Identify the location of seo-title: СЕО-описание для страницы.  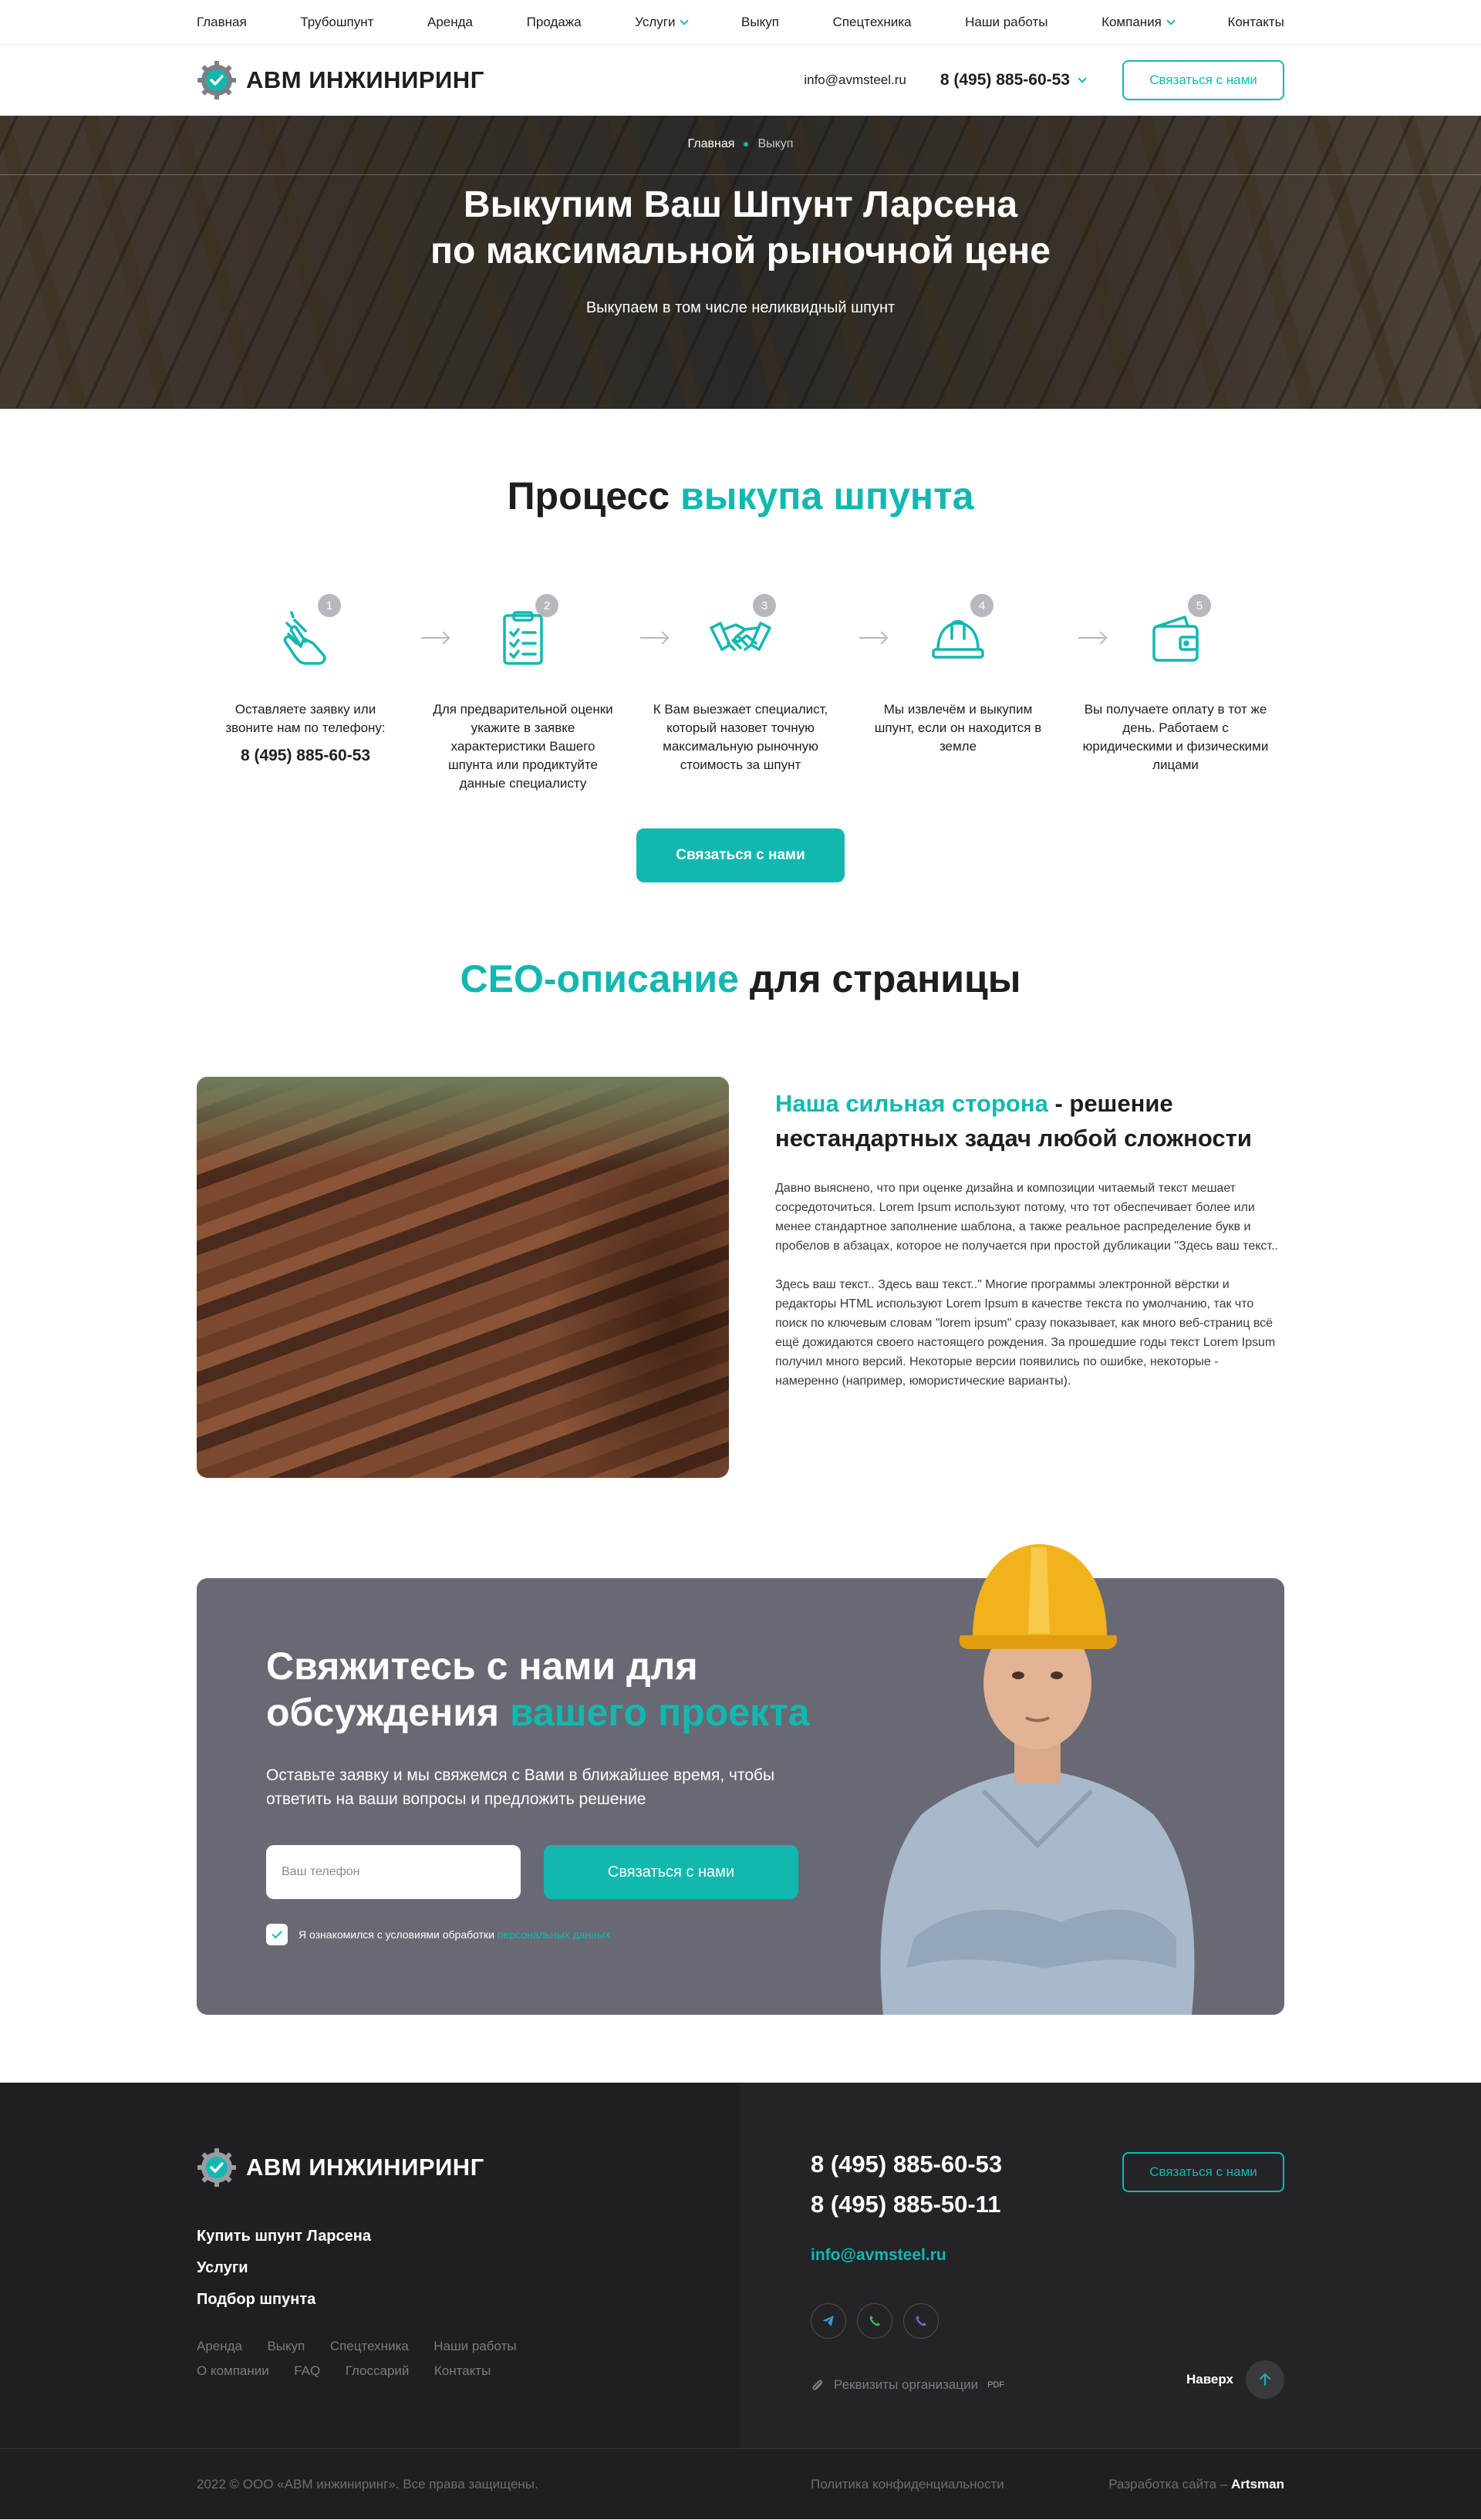
(740, 979).